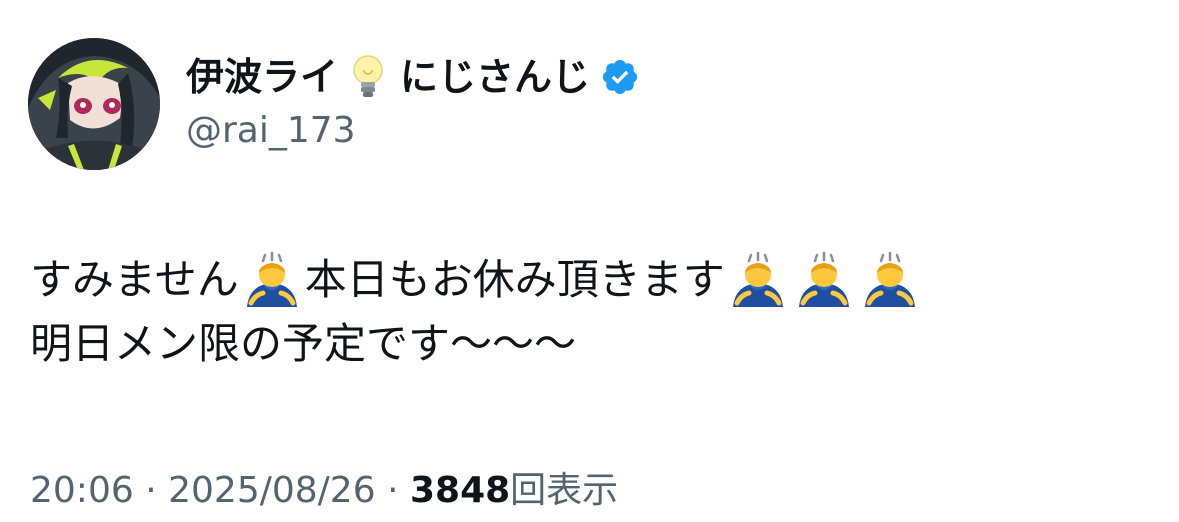 The width and height of the screenshot is (1179, 522). I want to click on tweet-line-2: 明日メン限の予定です〜〜〜, so click(476, 344).